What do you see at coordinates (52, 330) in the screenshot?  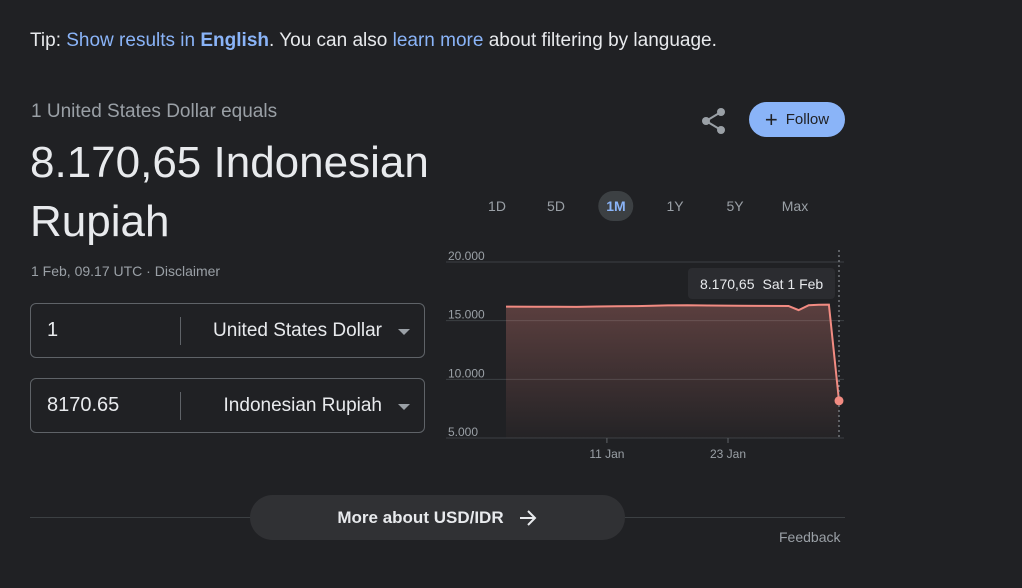 I see `from-amount-input: 1` at bounding box center [52, 330].